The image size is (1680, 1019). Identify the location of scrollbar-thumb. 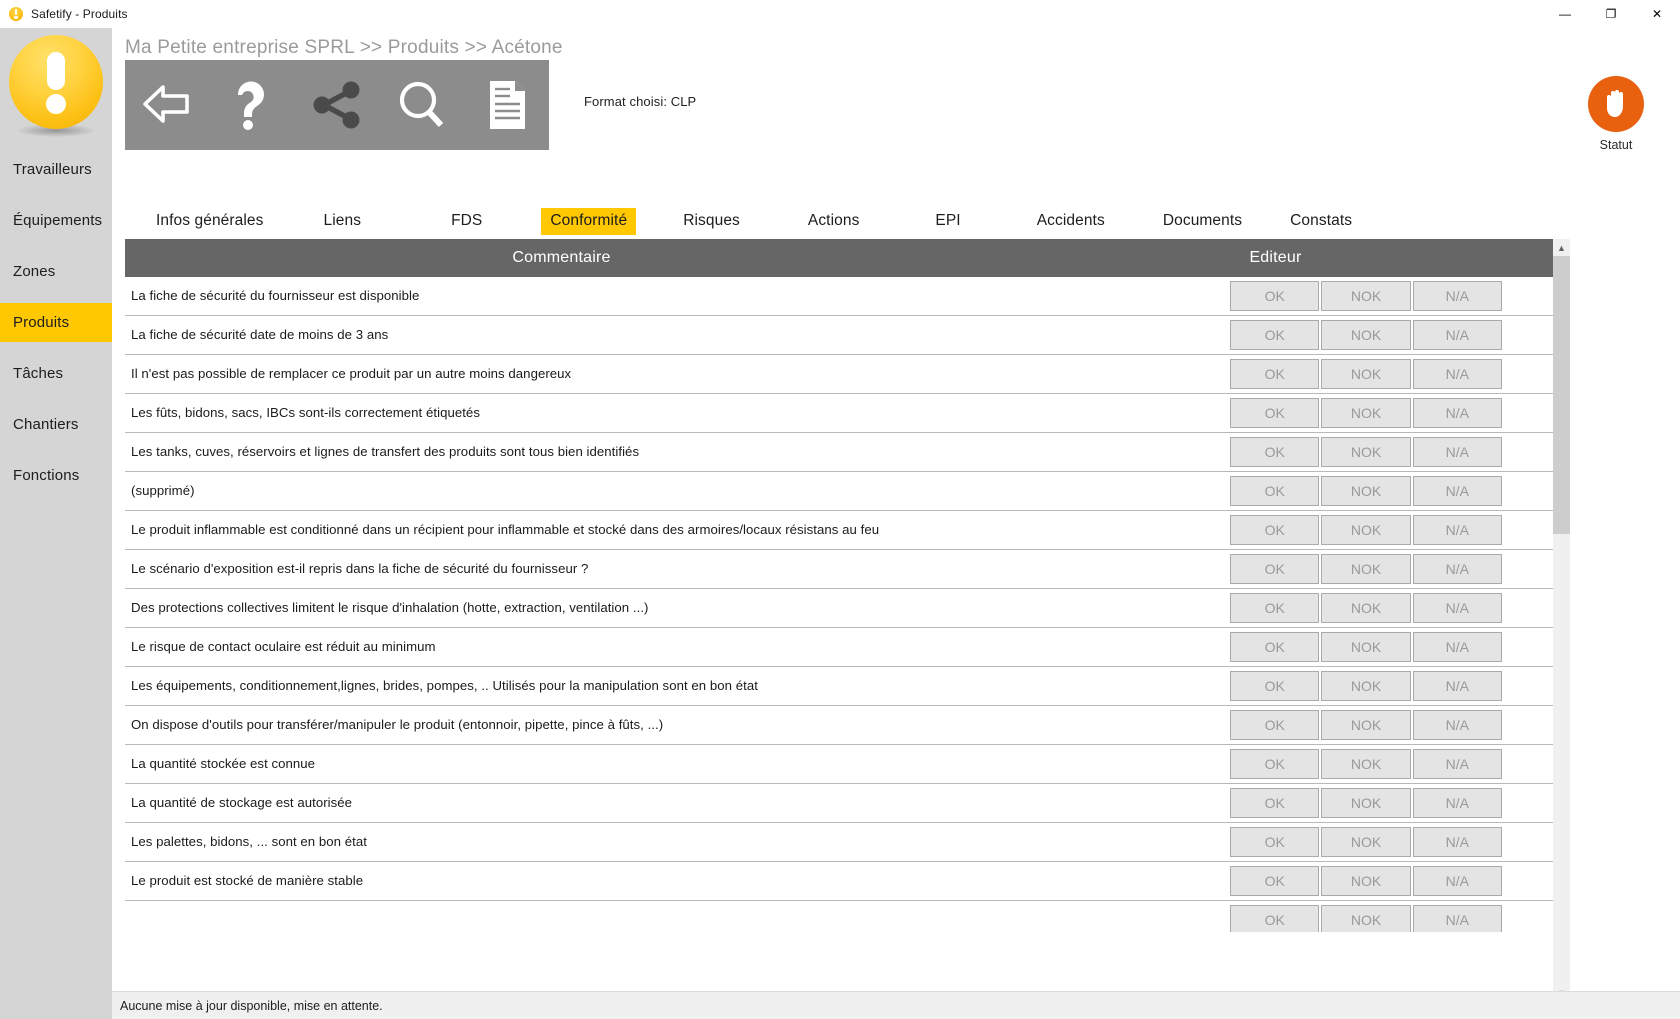
(1561, 395).